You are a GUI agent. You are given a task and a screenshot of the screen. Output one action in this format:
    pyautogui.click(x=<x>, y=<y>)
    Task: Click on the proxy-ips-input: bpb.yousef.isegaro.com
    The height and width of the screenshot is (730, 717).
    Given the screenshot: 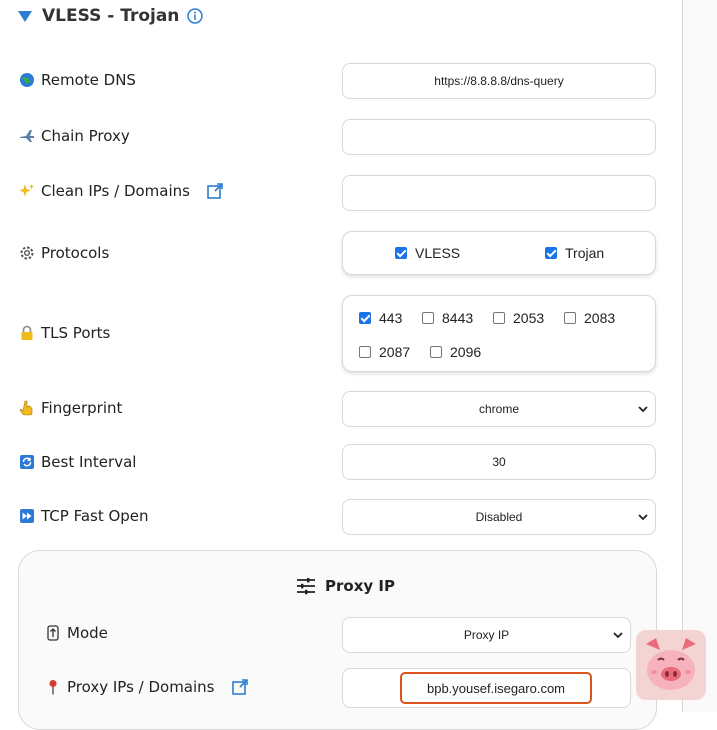 What is the action you would take?
    pyautogui.click(x=496, y=688)
    